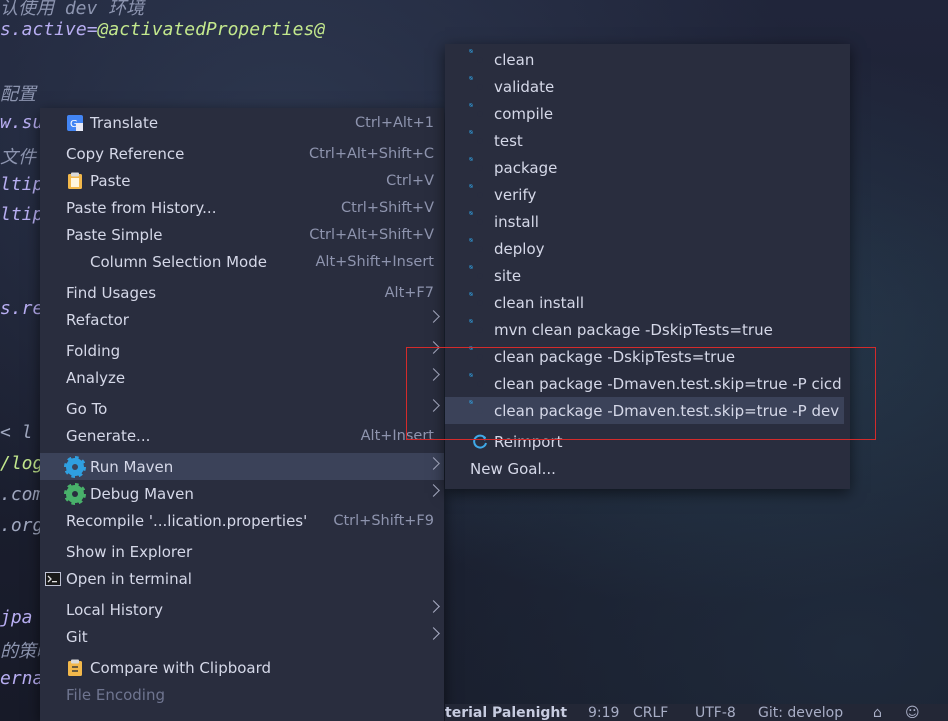  Describe the element at coordinates (242, 292) in the screenshot. I see `menu-item-find-usages: Find Usages Alt+F7` at that location.